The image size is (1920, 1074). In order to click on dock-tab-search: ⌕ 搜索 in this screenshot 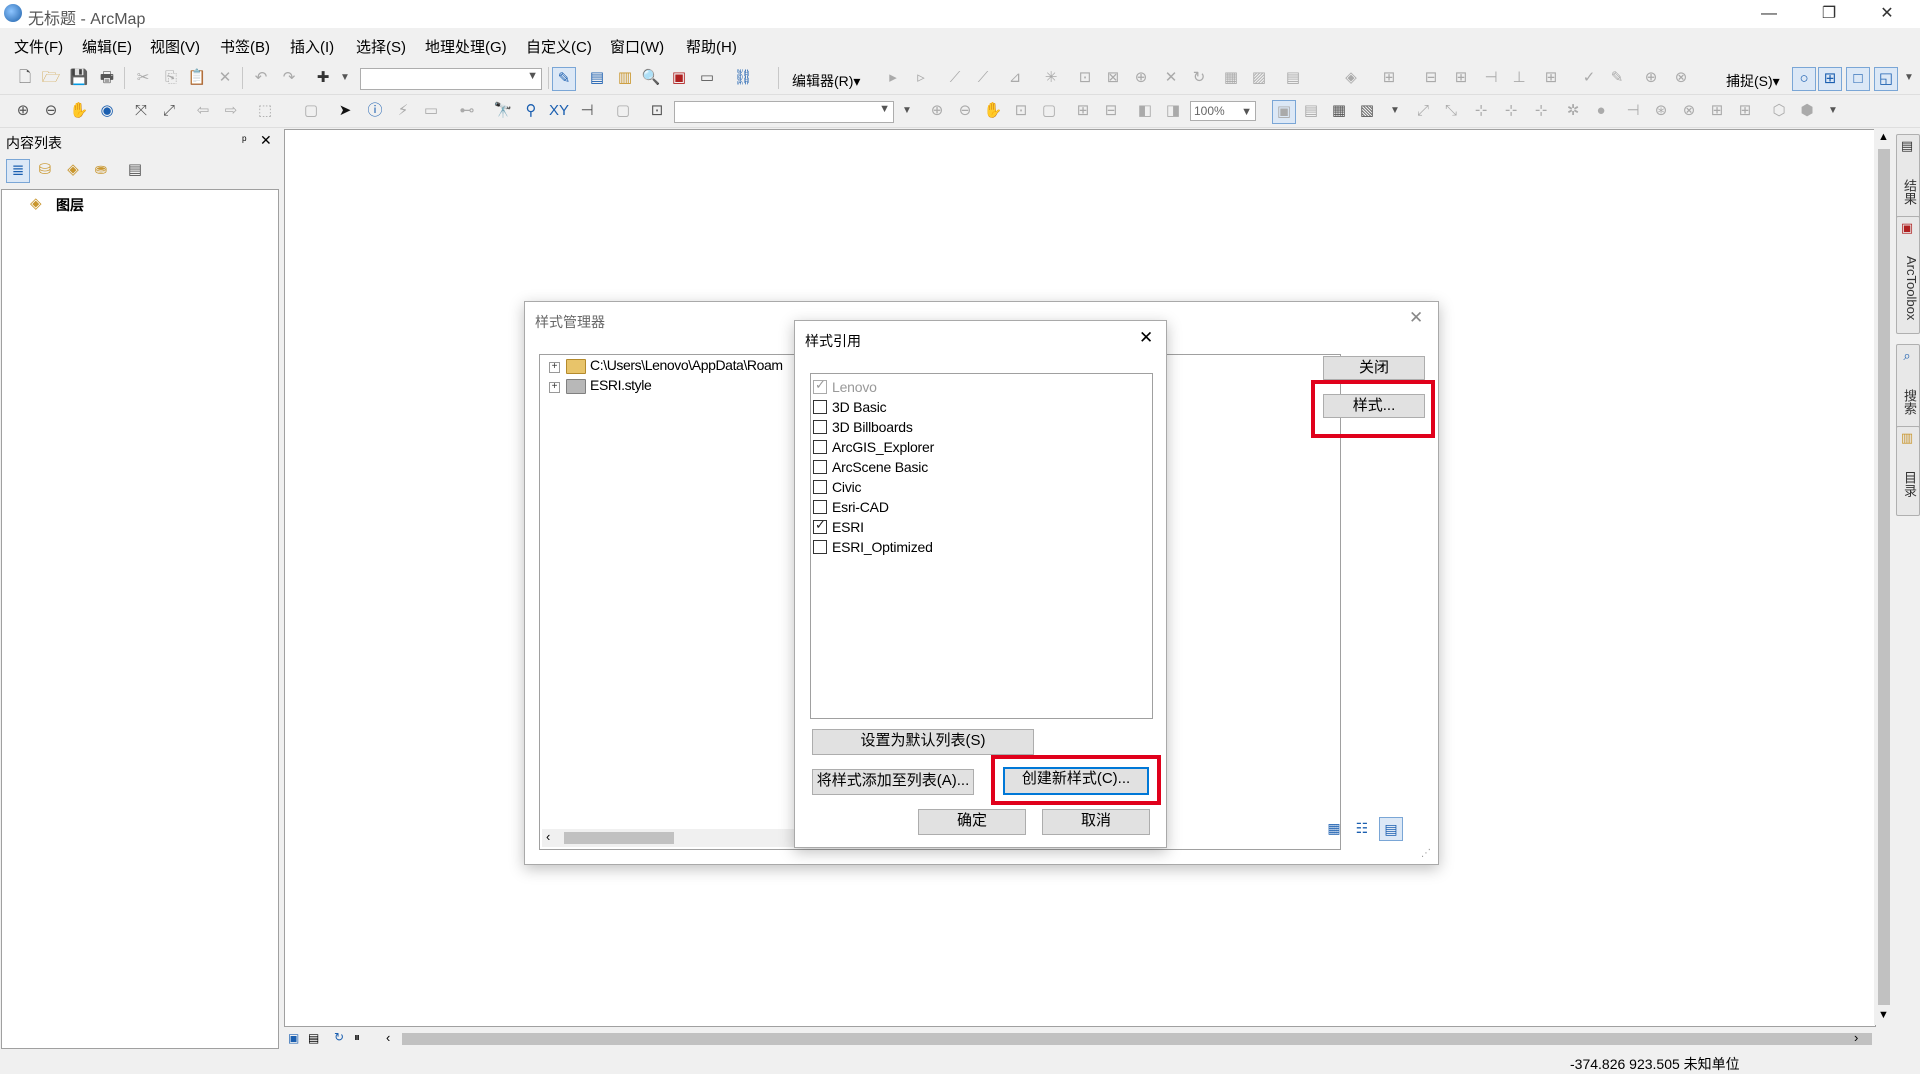, I will do `click(1908, 389)`.